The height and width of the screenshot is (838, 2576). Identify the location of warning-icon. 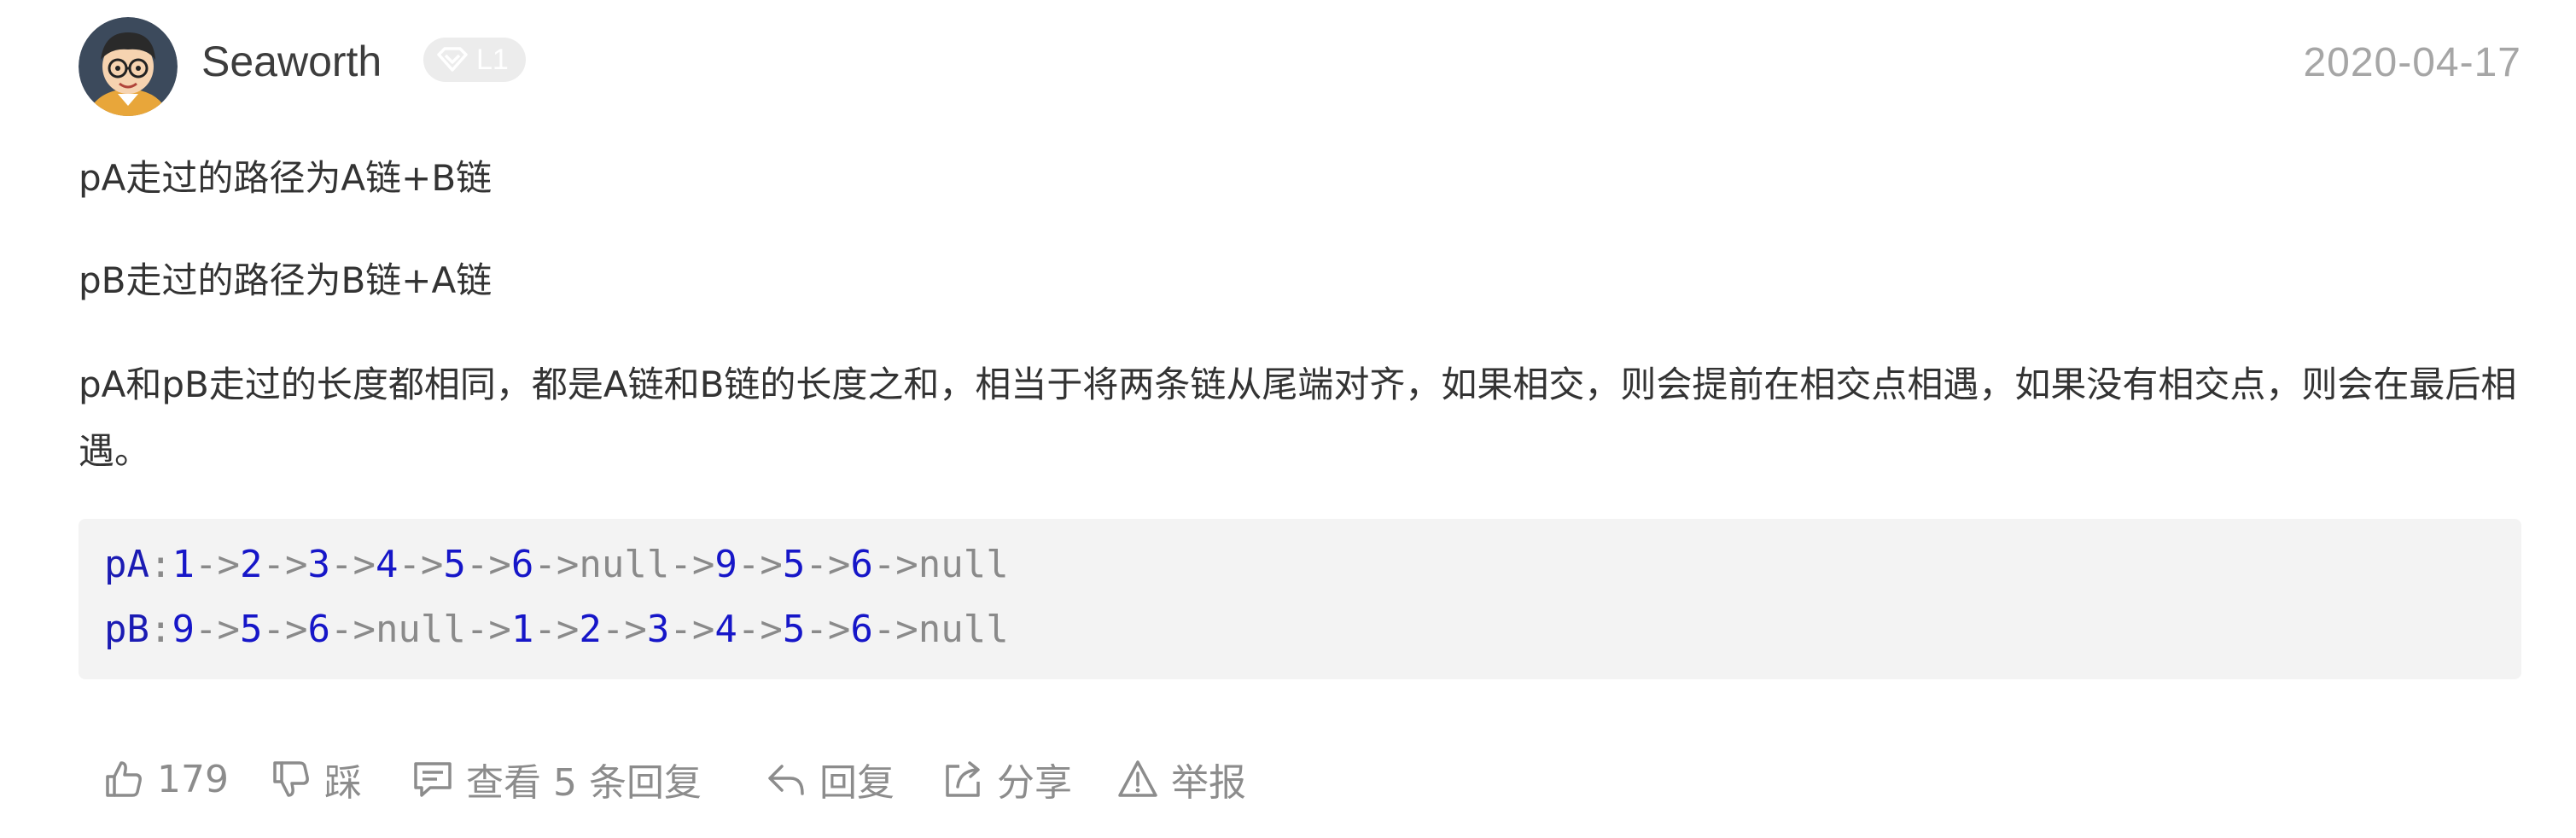
(1137, 778).